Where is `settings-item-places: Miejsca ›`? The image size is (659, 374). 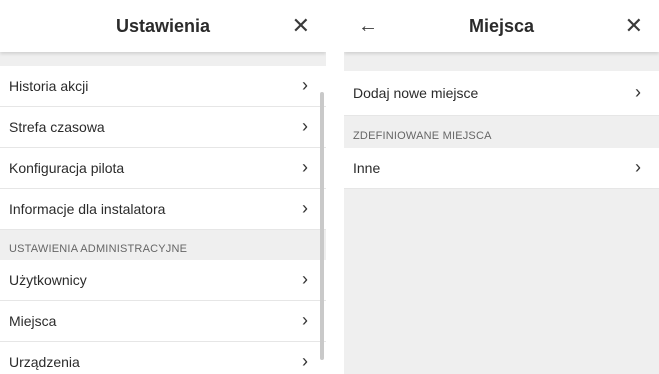
settings-item-places: Miejsca › is located at coordinates (163, 321).